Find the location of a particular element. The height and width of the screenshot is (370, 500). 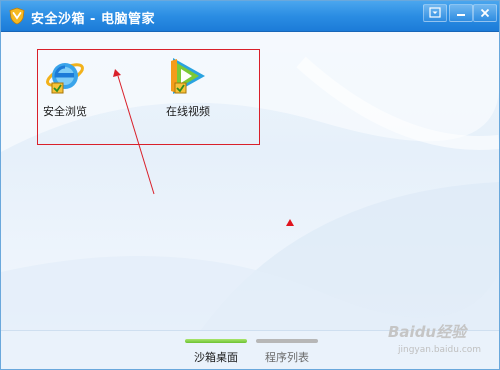

close-icon is located at coordinates (485, 13).